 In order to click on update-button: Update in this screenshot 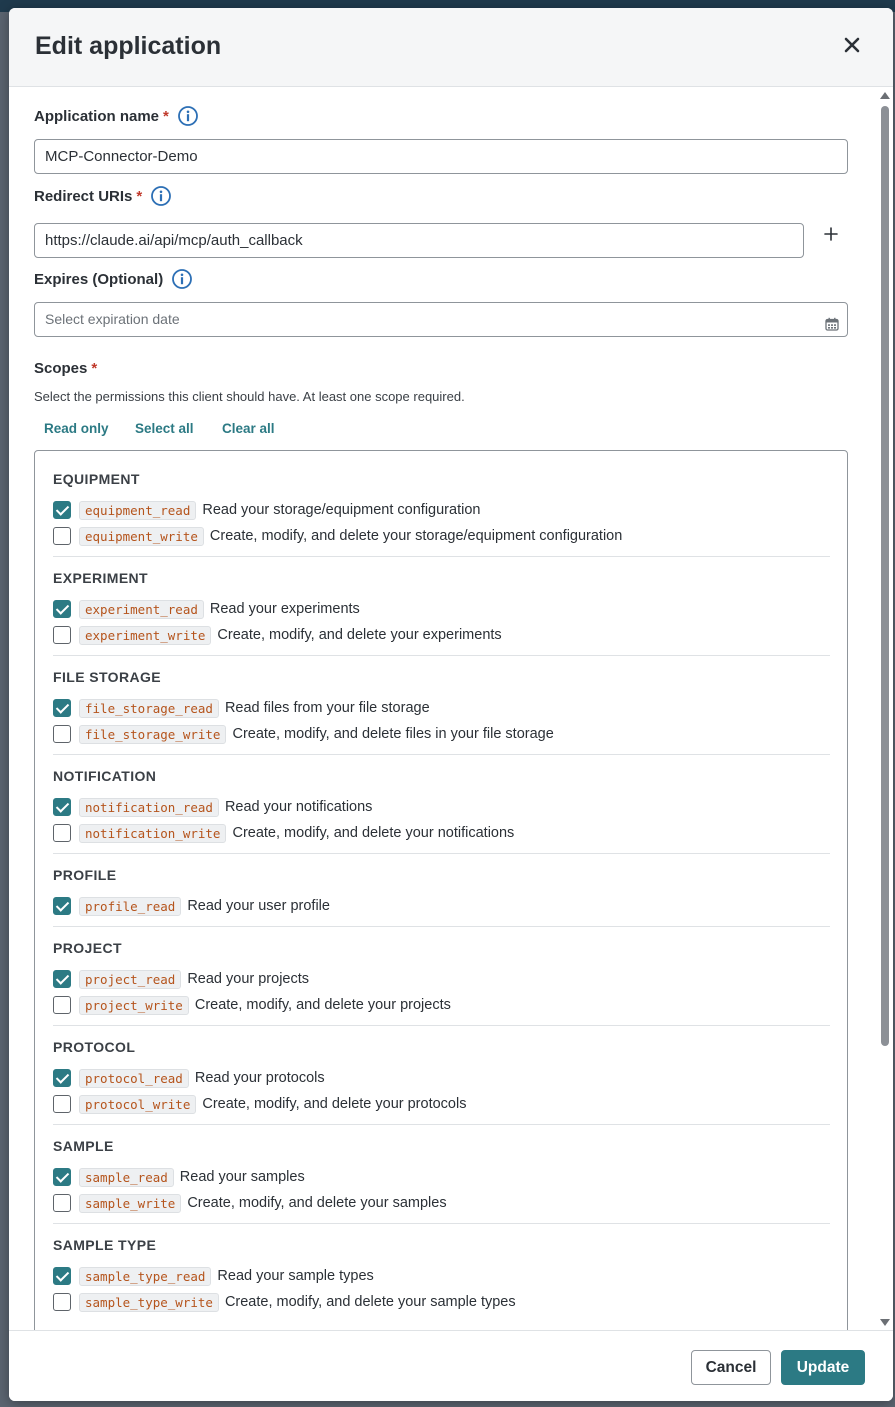, I will do `click(823, 1367)`.